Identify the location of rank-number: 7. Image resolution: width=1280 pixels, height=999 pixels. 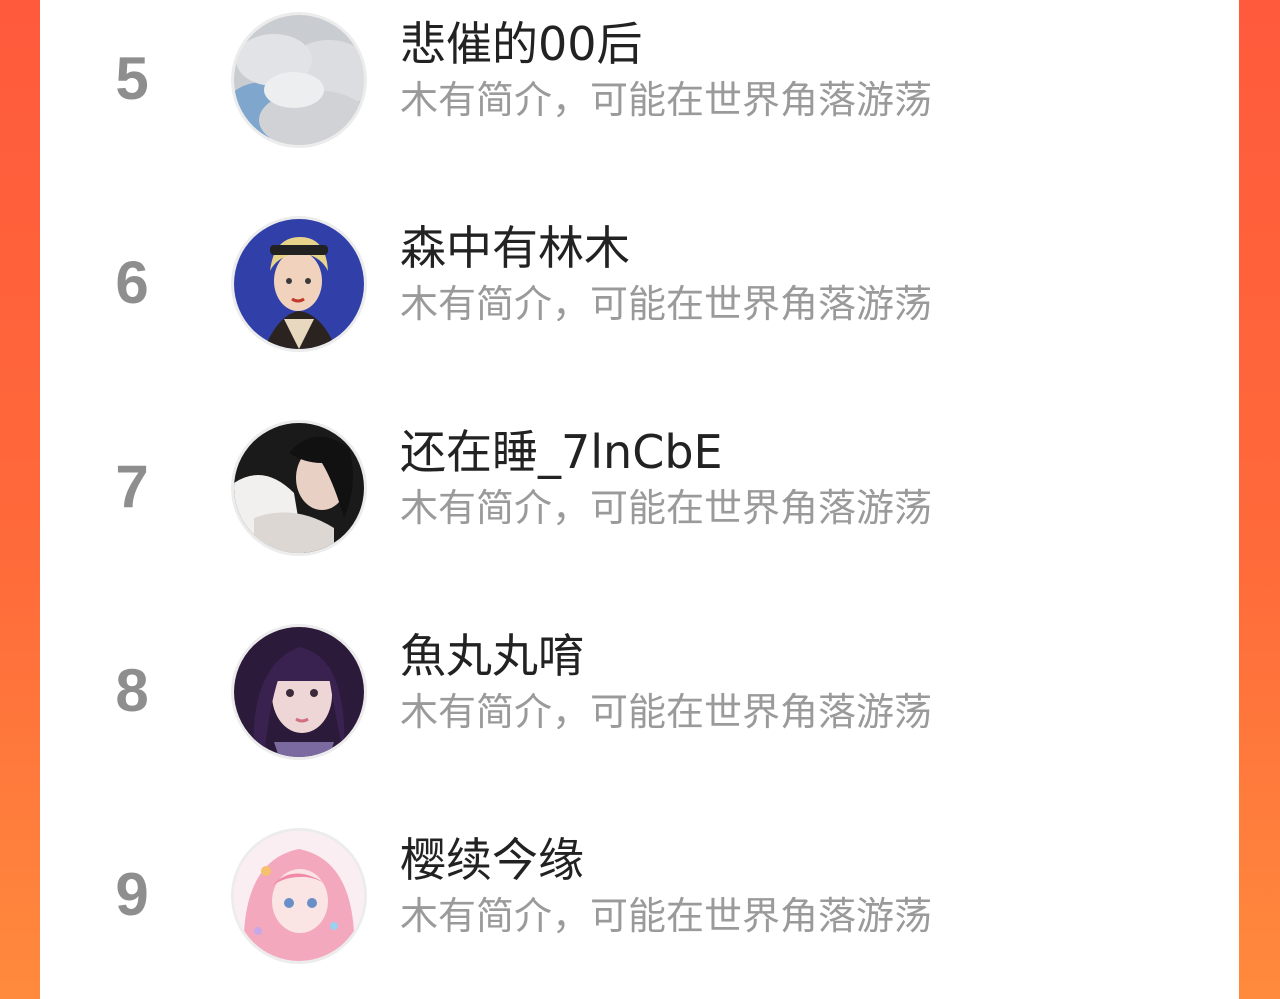
(132, 486).